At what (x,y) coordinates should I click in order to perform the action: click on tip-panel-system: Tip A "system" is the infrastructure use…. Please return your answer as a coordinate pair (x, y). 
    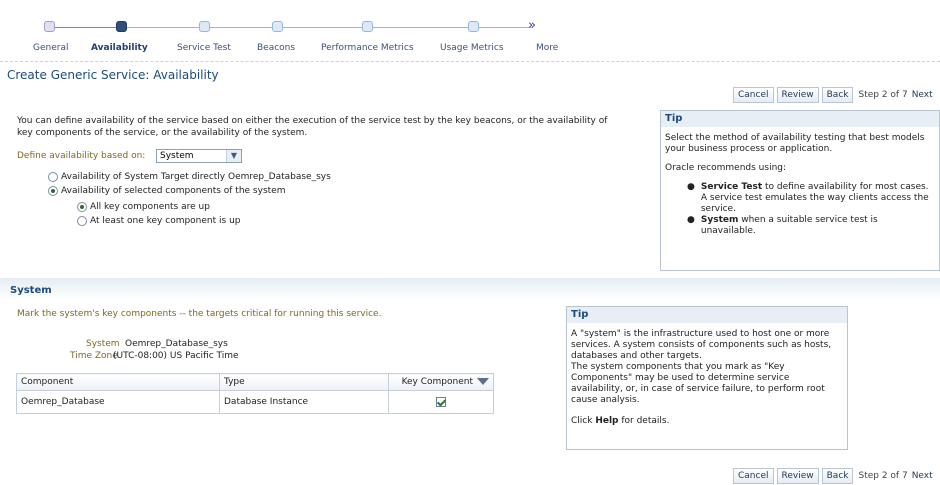
    Looking at the image, I should click on (707, 378).